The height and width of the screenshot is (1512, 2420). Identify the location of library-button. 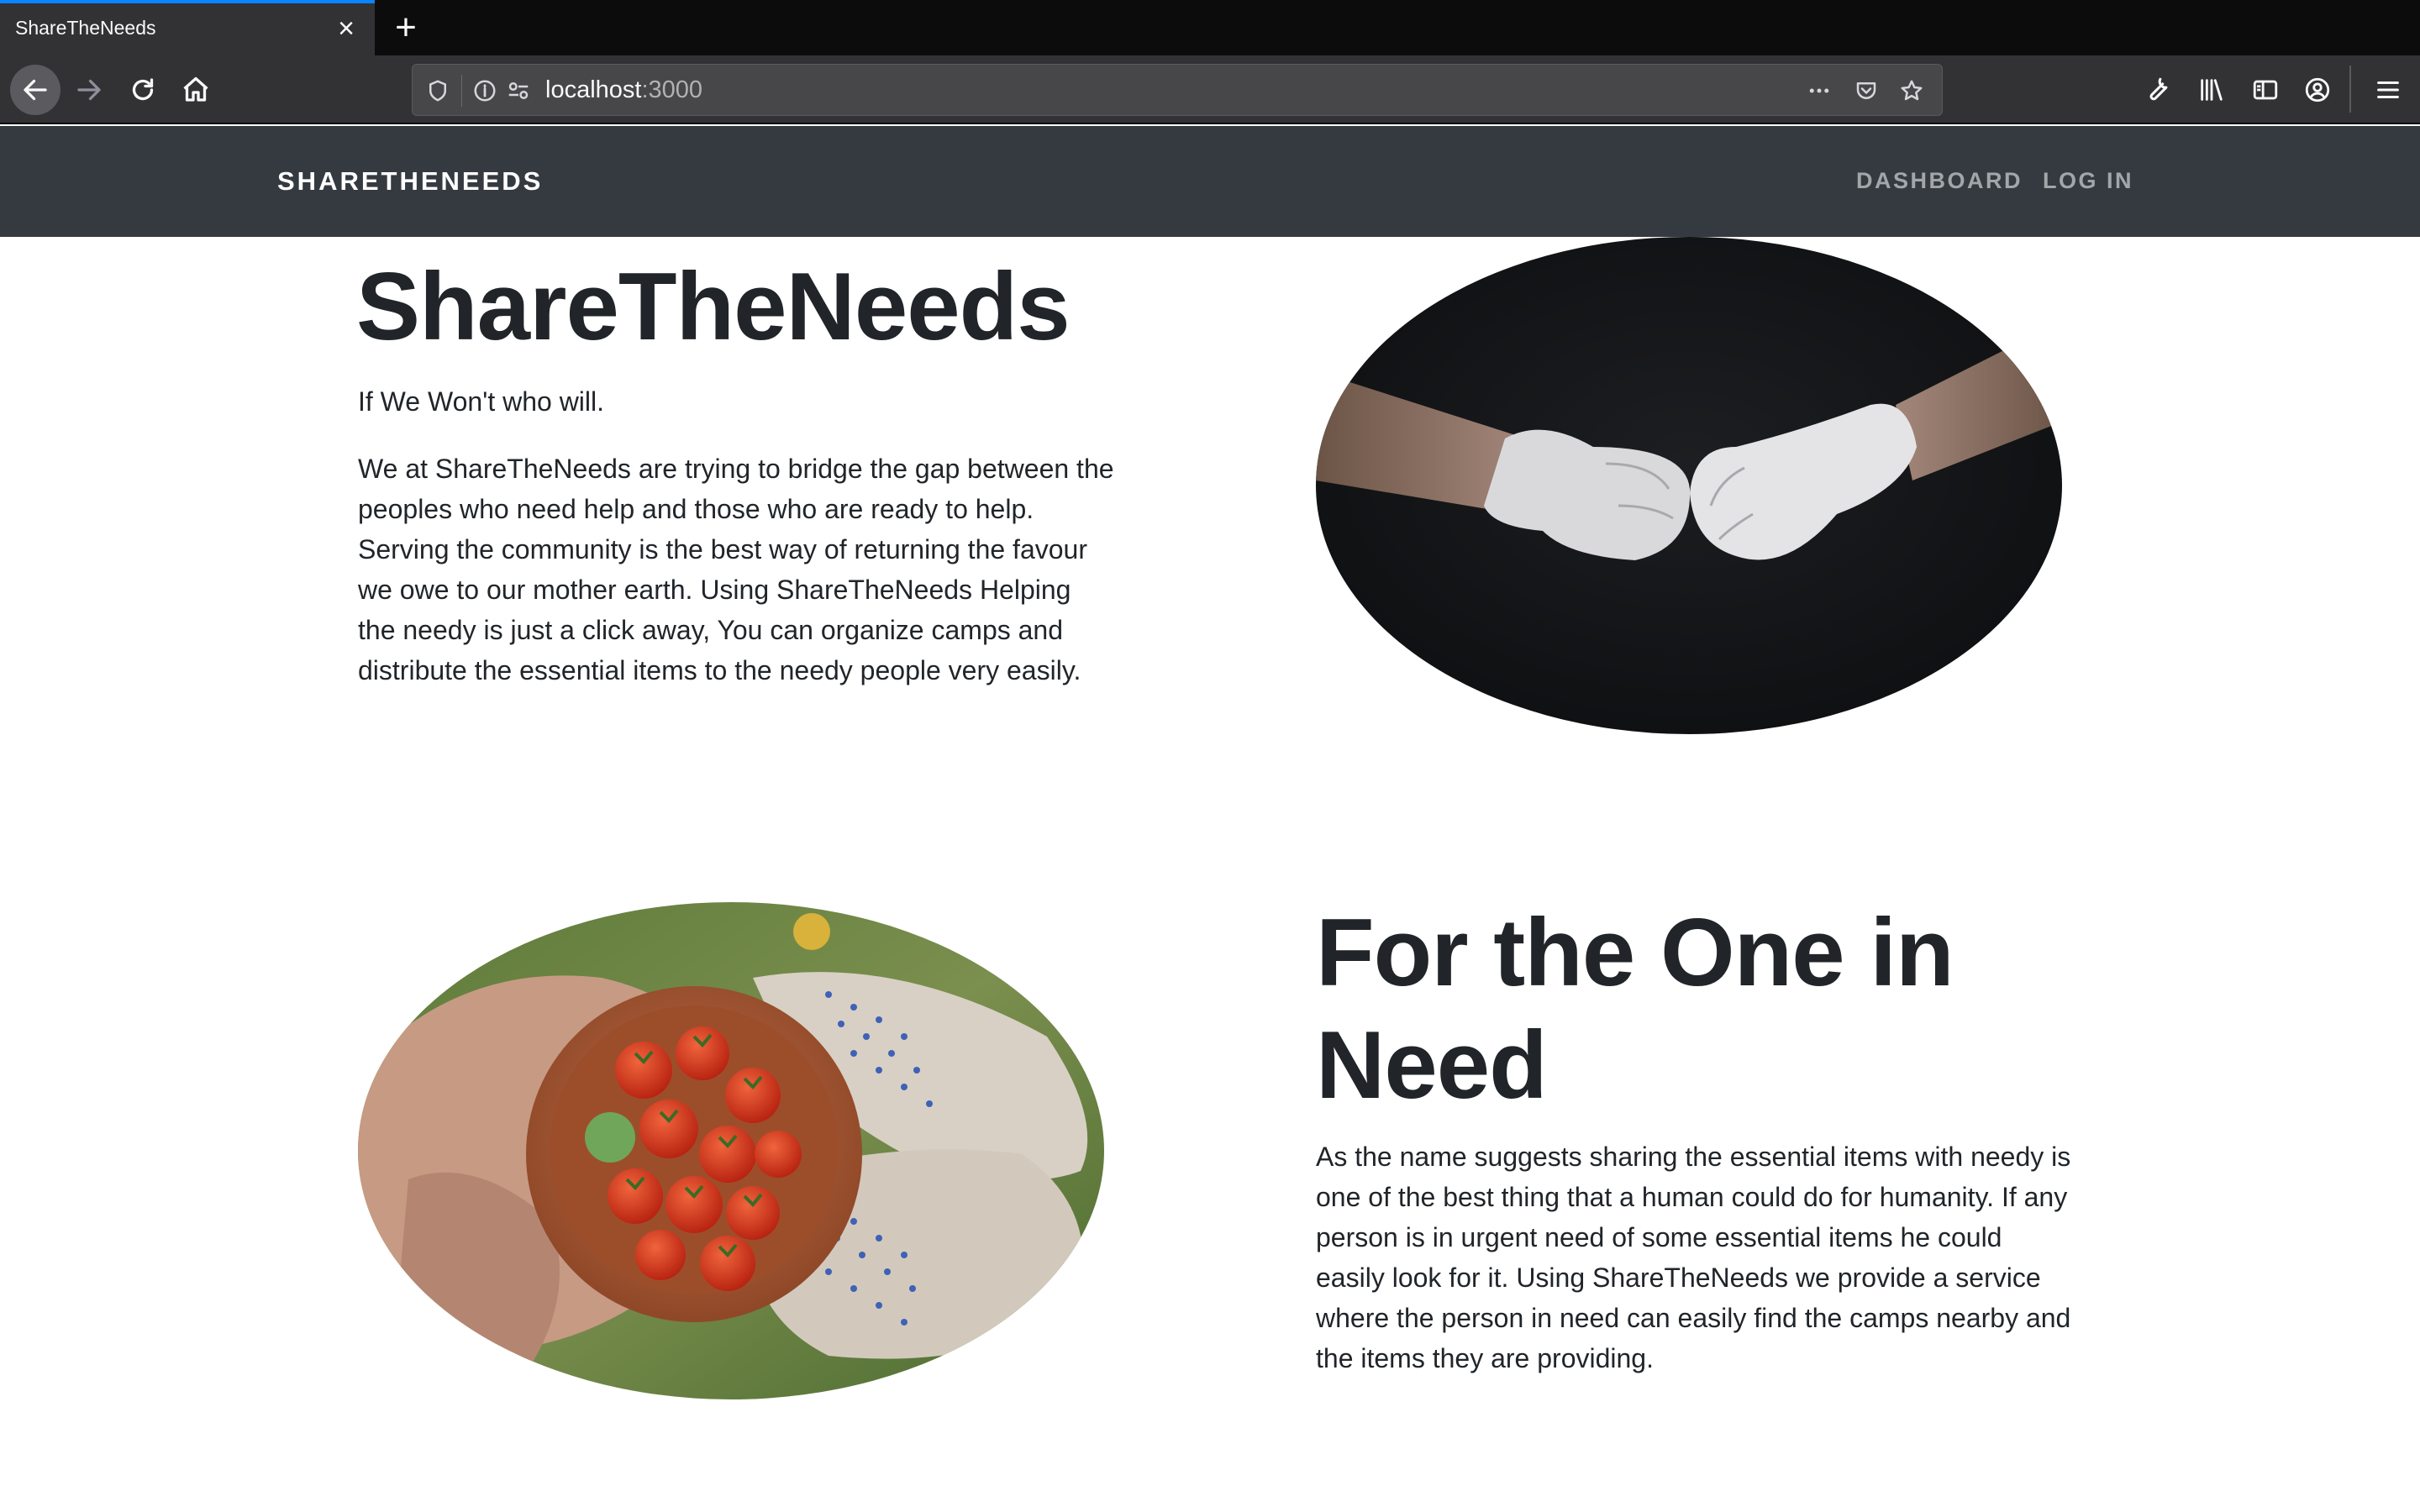
(2211, 89).